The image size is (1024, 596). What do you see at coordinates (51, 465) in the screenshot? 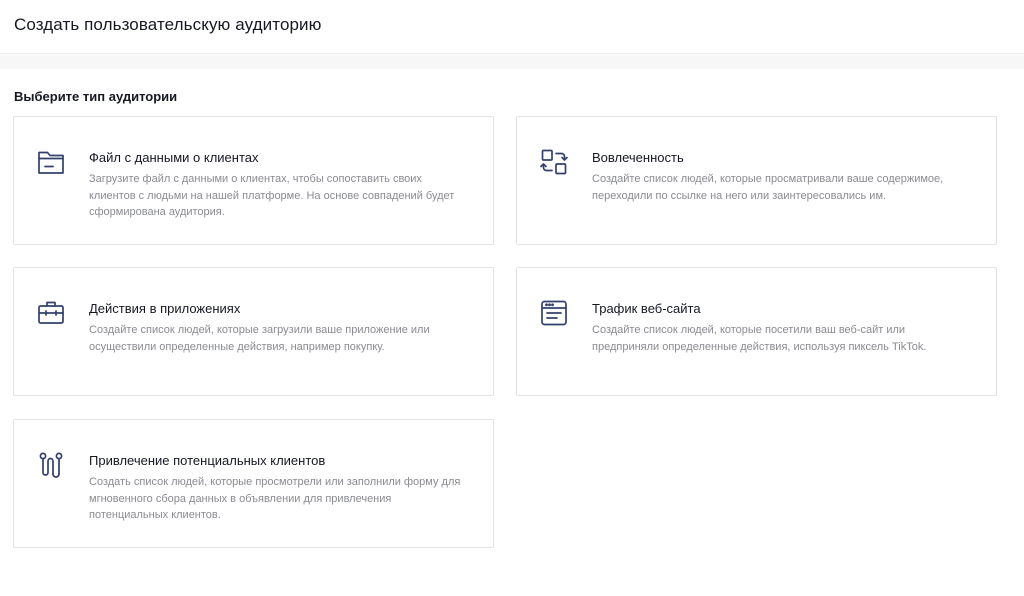
I see `lead-path-icon` at bounding box center [51, 465].